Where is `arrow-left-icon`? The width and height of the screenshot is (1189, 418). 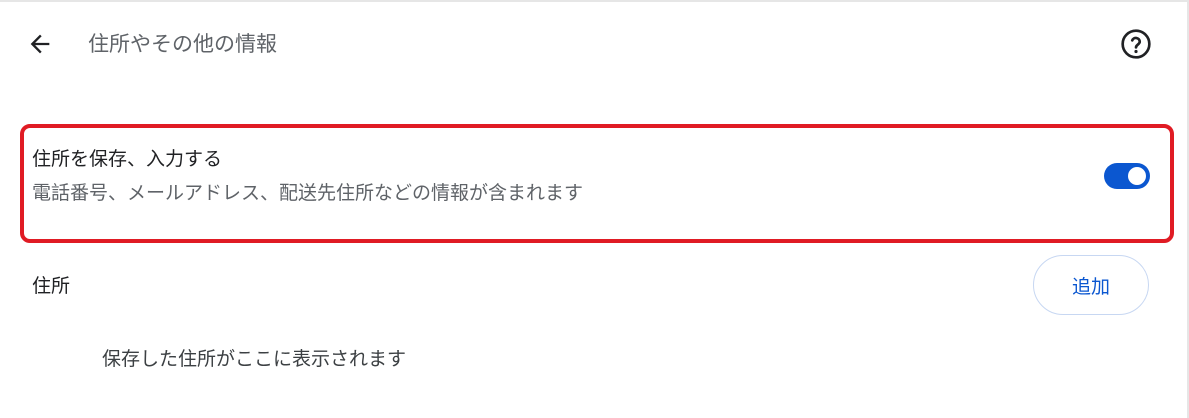
arrow-left-icon is located at coordinates (40, 44).